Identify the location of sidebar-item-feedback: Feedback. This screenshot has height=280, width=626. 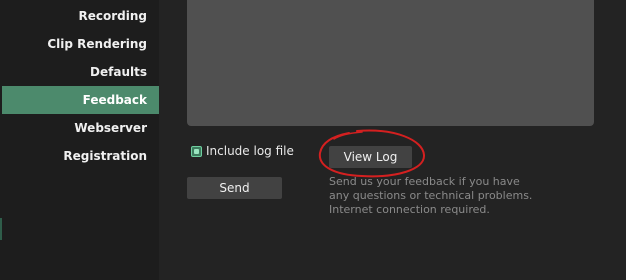
(80, 100).